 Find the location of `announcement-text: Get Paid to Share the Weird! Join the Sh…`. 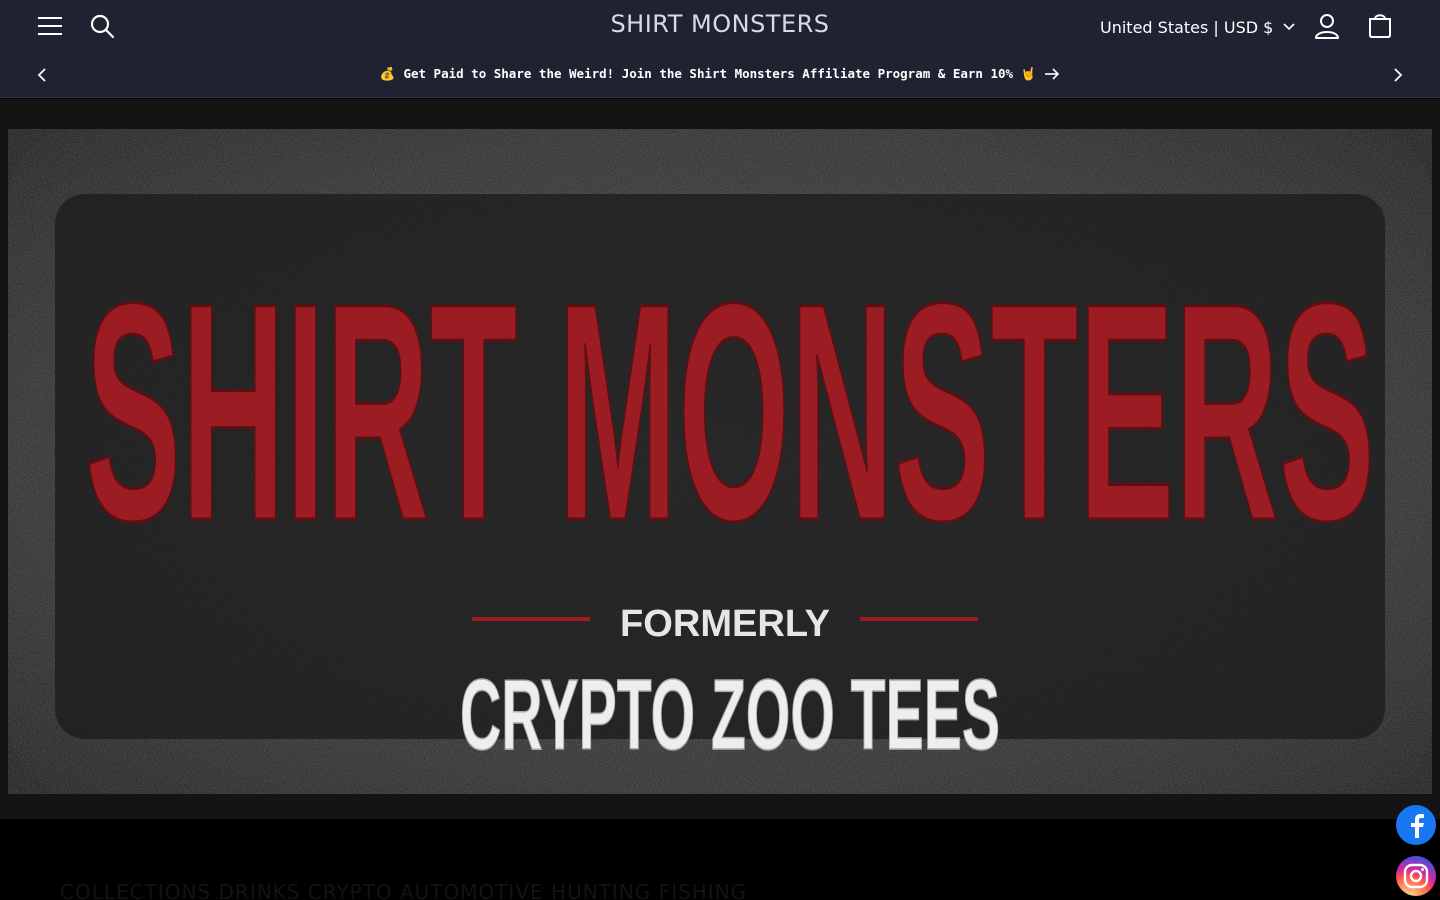

announcement-text: Get Paid to Share the Weird! Join the Sh… is located at coordinates (720, 73).